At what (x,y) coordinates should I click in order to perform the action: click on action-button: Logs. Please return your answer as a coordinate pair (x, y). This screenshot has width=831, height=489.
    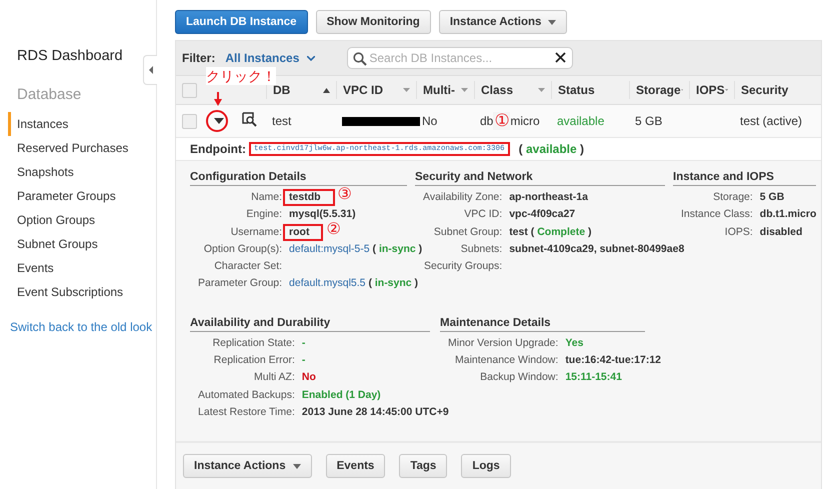
    Looking at the image, I should click on (486, 466).